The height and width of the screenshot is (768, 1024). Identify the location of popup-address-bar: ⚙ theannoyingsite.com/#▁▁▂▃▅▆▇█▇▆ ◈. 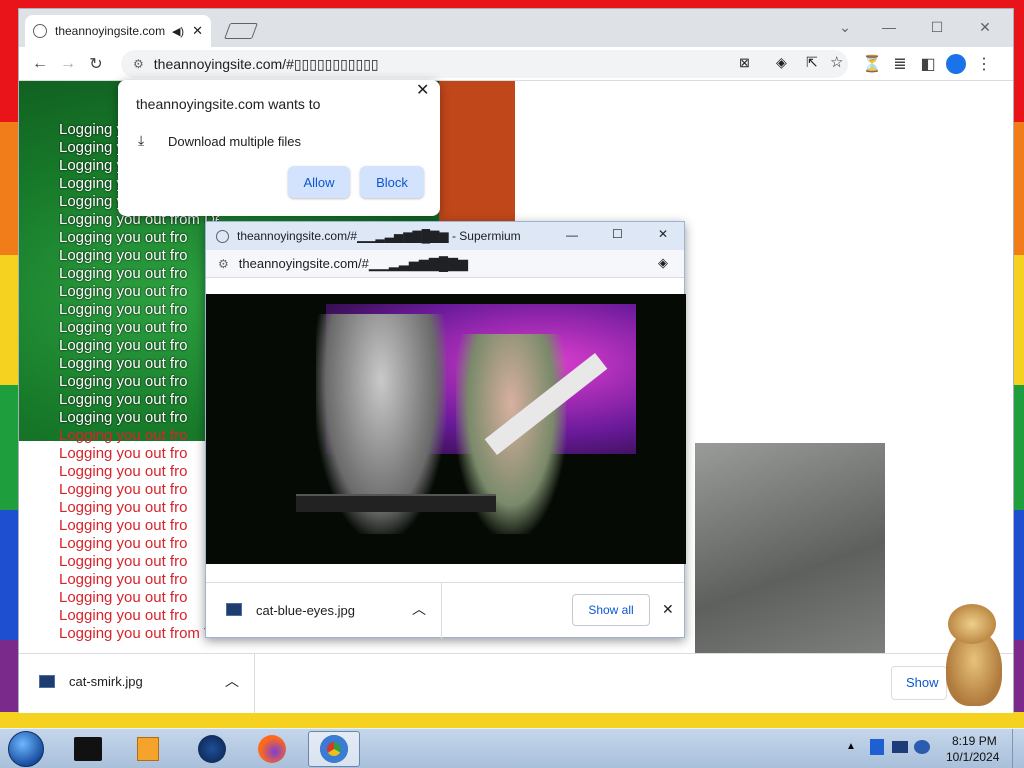
(445, 264).